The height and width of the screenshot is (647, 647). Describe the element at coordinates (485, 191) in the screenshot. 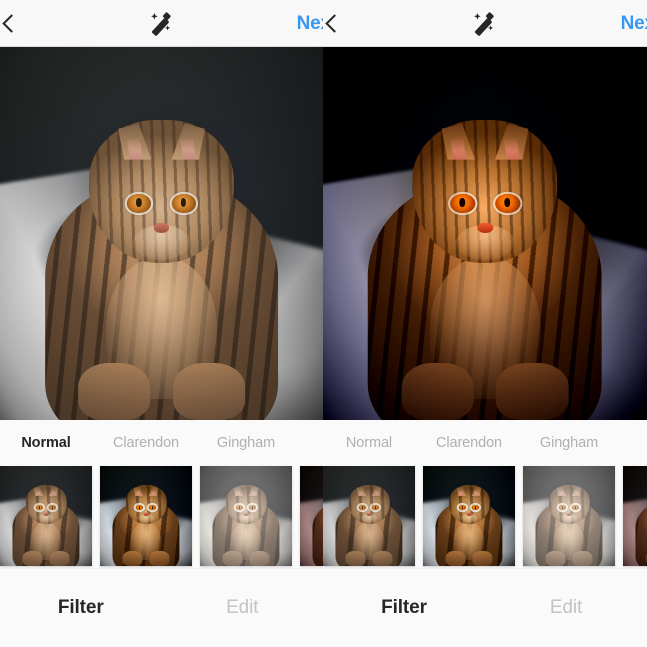

I see `cat-head` at that location.